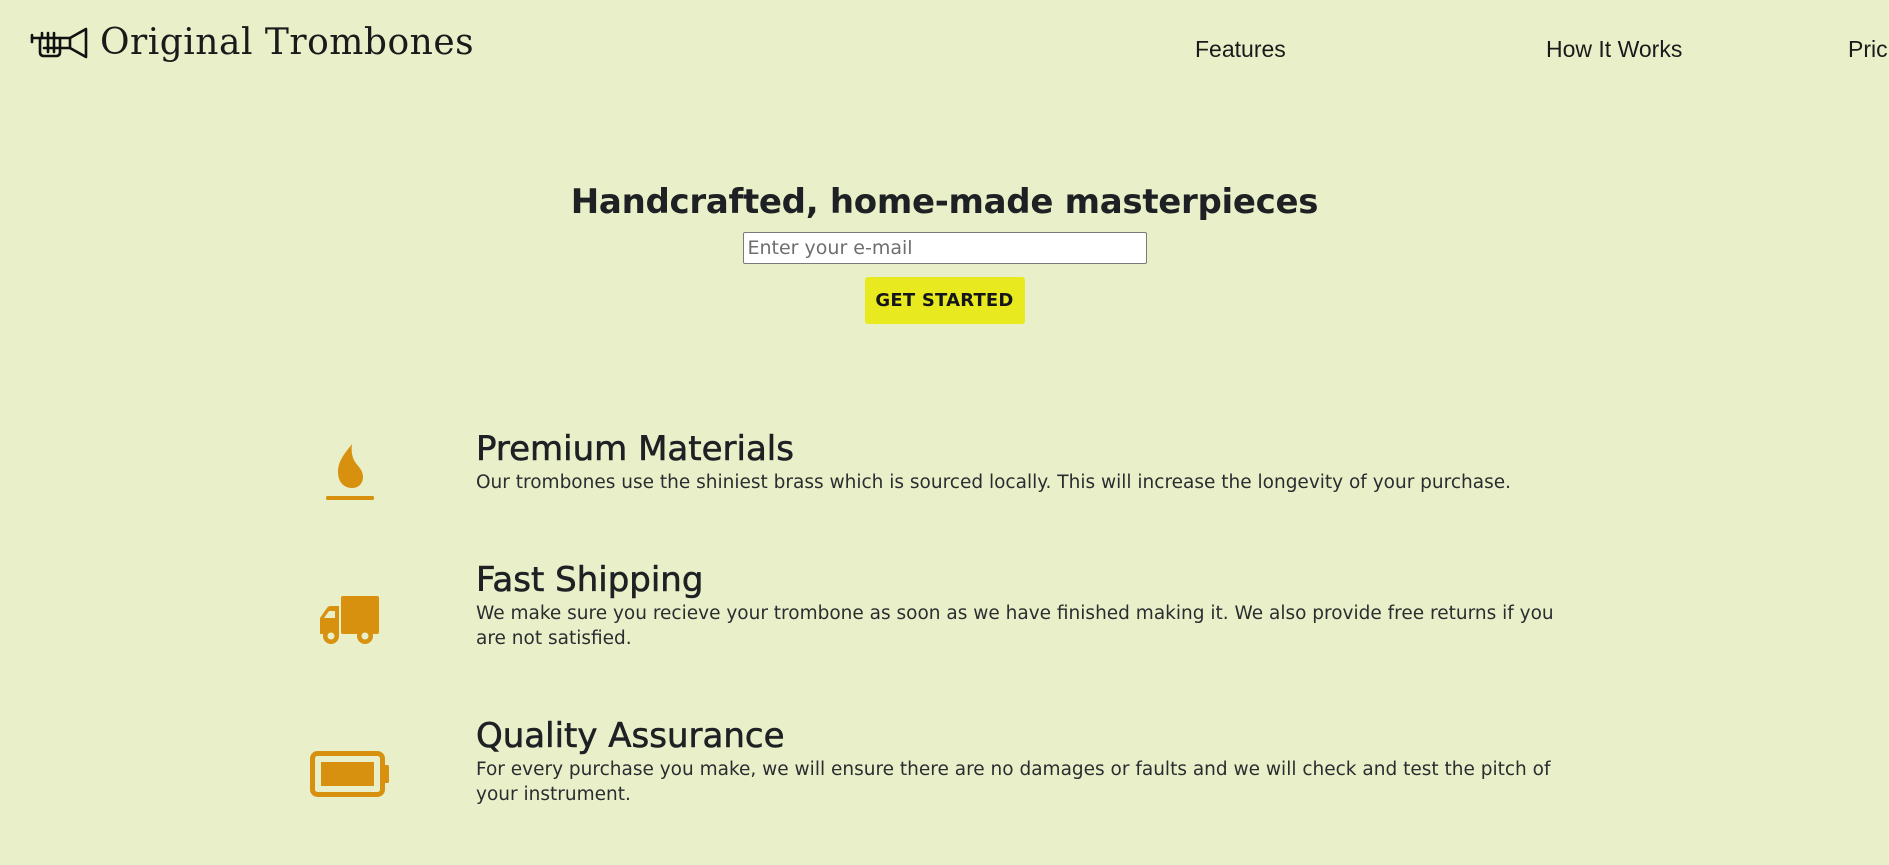  I want to click on feature-title: Premium Materials, so click(635, 449).